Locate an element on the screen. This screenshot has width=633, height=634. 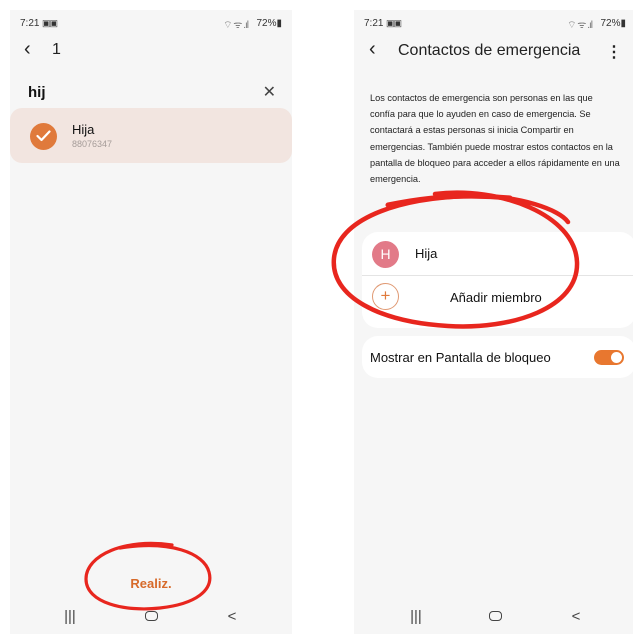
checkmark-icon is located at coordinates (43, 136).